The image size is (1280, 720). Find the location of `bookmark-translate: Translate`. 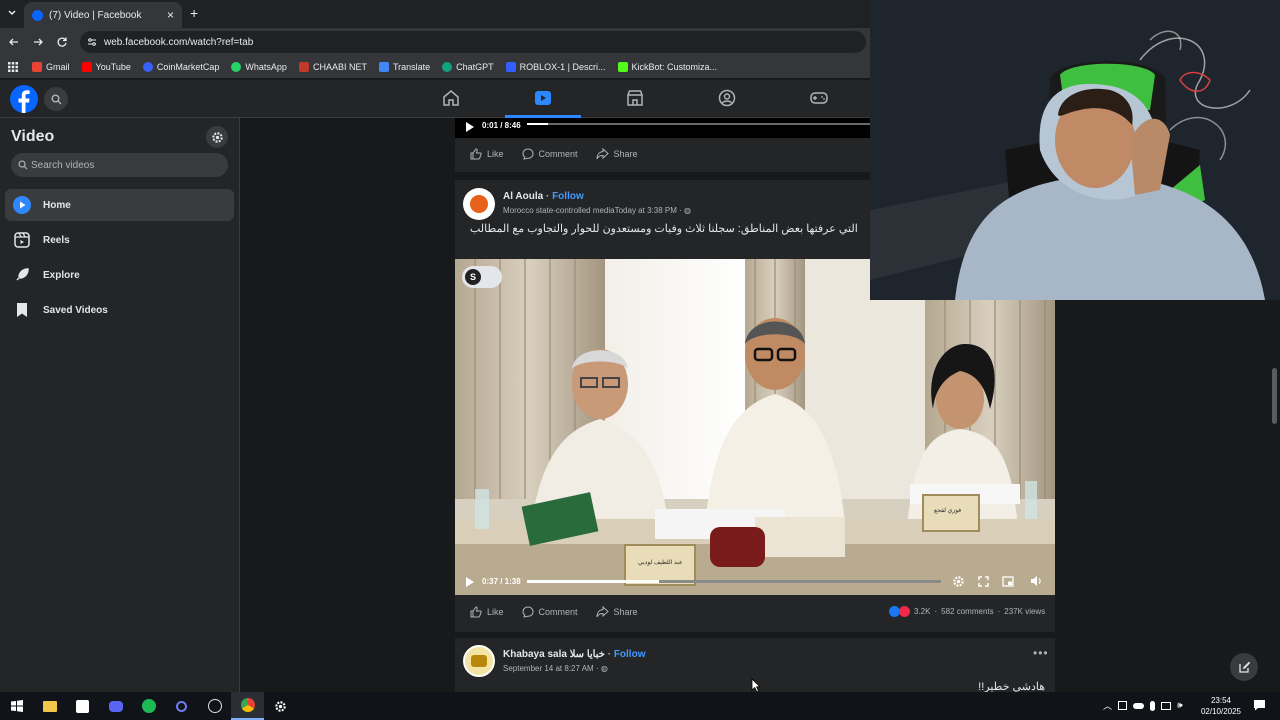

bookmark-translate: Translate is located at coordinates (404, 67).